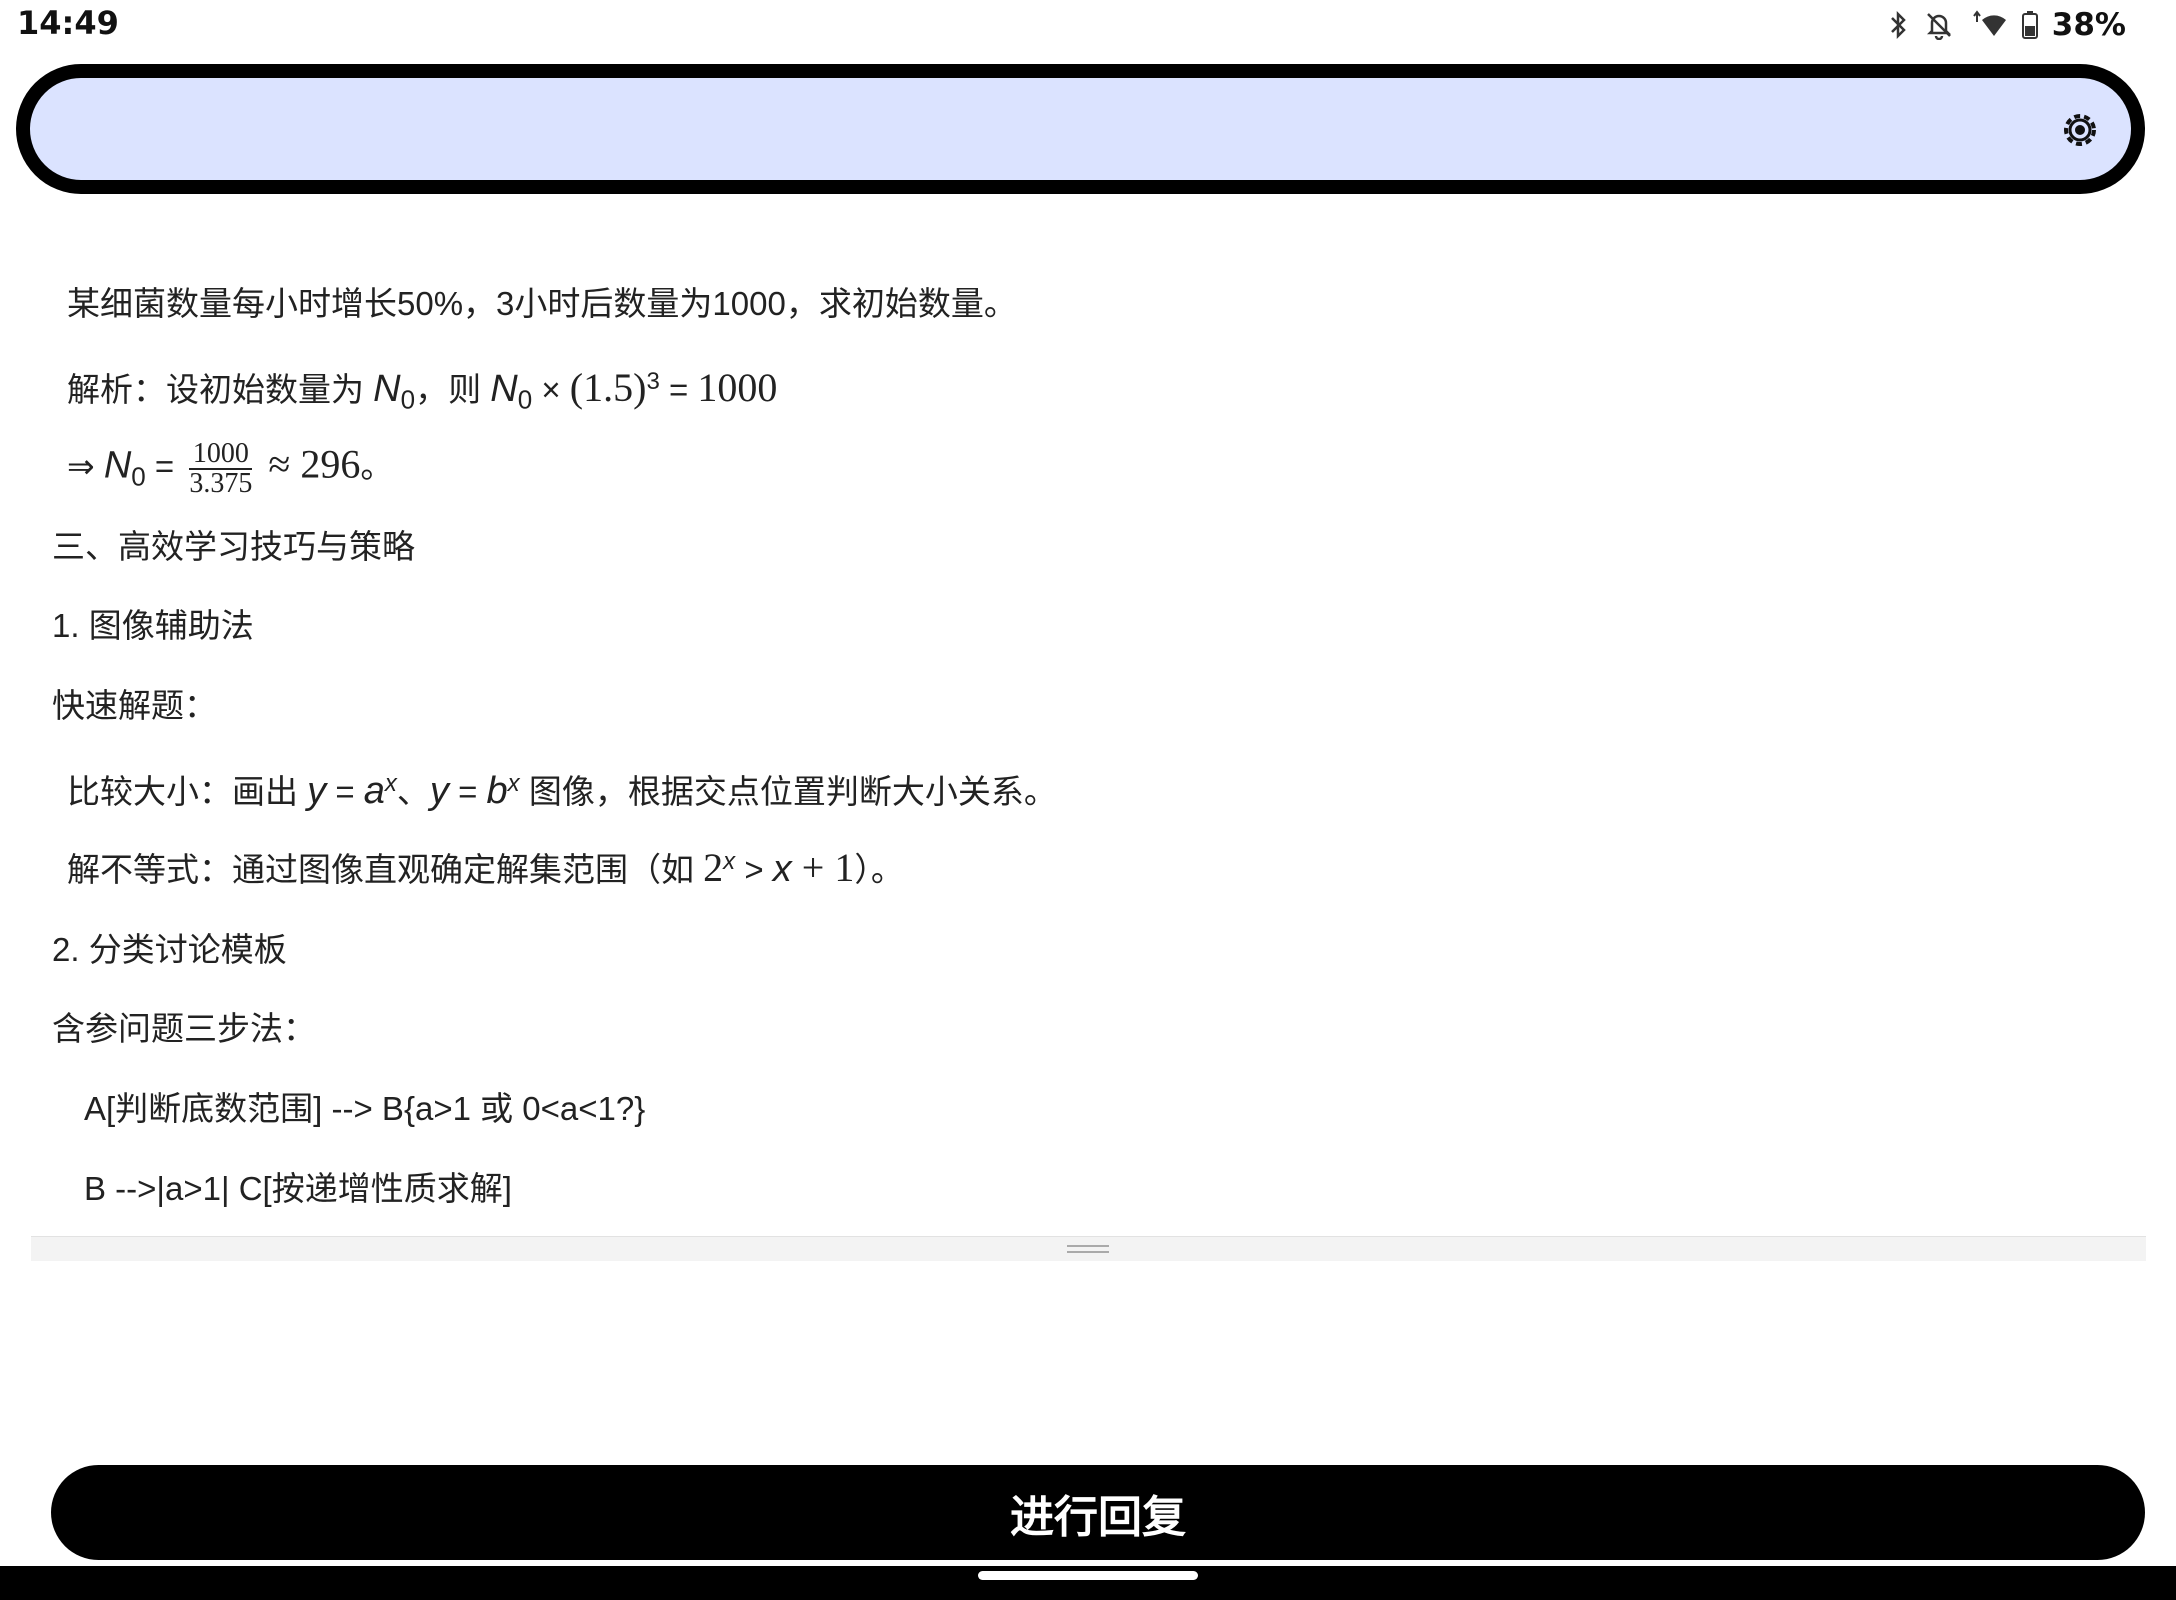 This screenshot has height=1600, width=2176. Describe the element at coordinates (1088, 25) in the screenshot. I see `status-bar: 14:49 38%` at that location.